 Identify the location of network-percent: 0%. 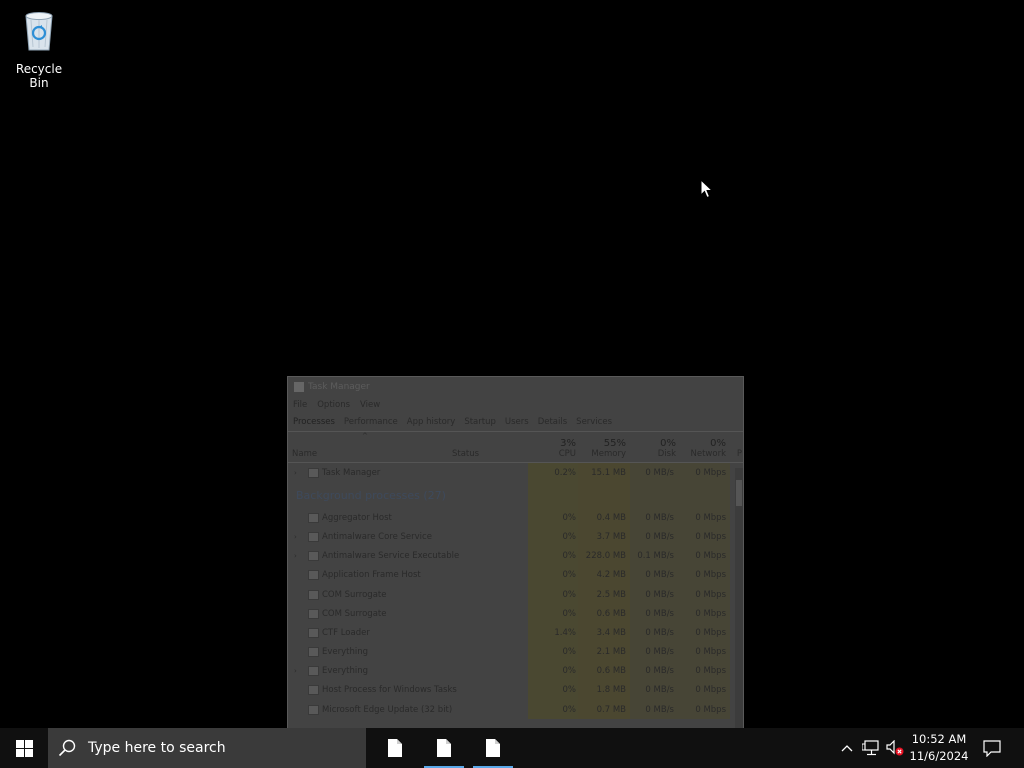
(718, 443).